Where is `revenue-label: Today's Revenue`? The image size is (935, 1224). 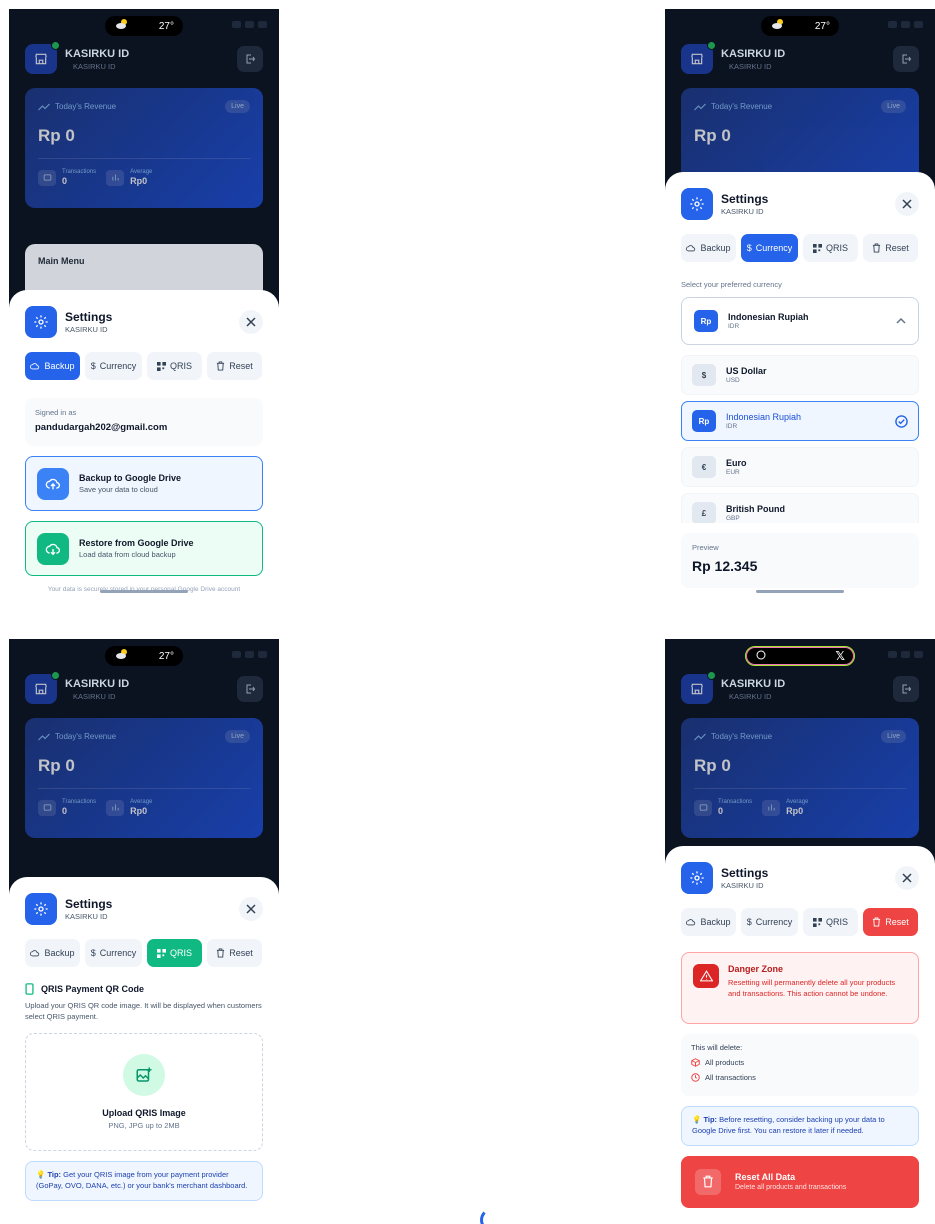
revenue-label: Today's Revenue is located at coordinates (86, 106).